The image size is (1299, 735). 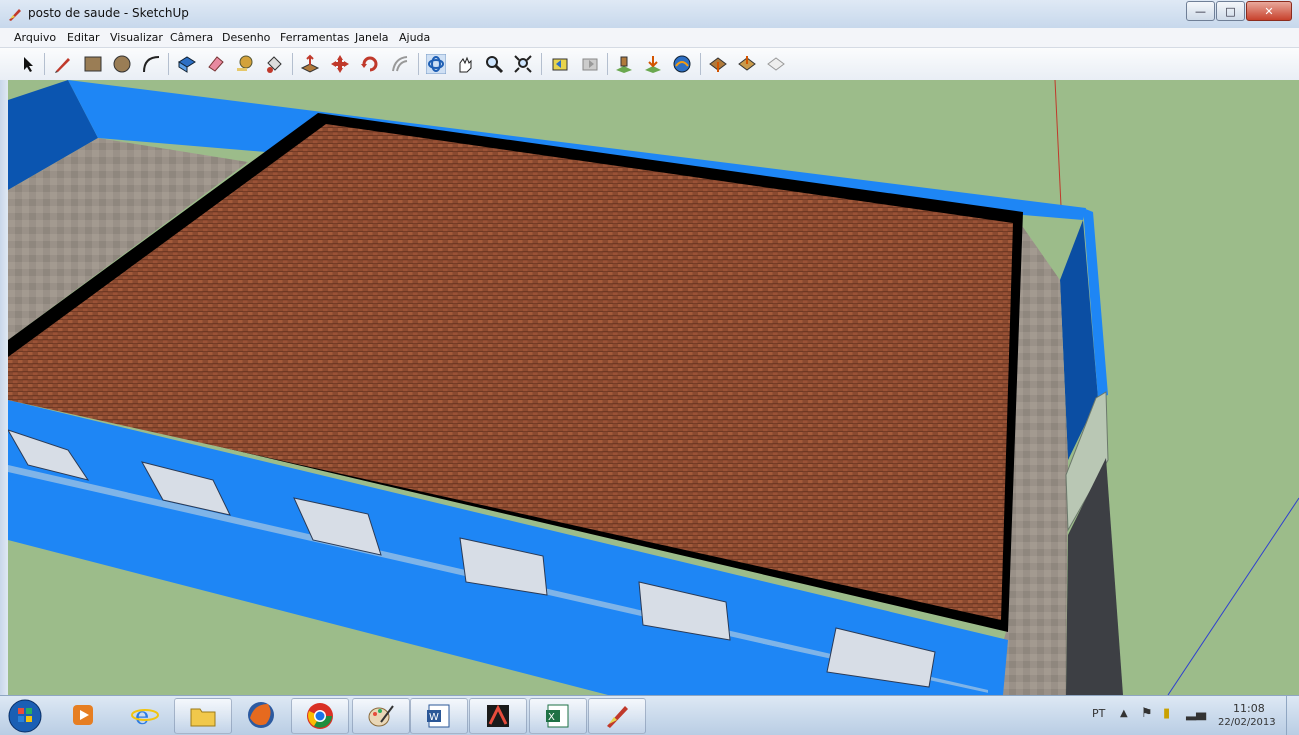 What do you see at coordinates (494, 64) in the screenshot?
I see `zoom-icon` at bounding box center [494, 64].